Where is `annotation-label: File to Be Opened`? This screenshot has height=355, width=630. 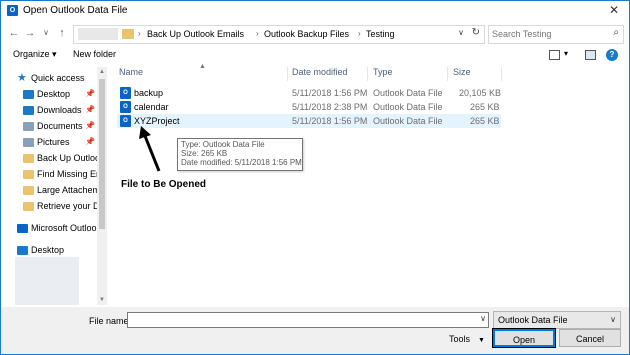
annotation-label: File to Be Opened is located at coordinates (164, 184).